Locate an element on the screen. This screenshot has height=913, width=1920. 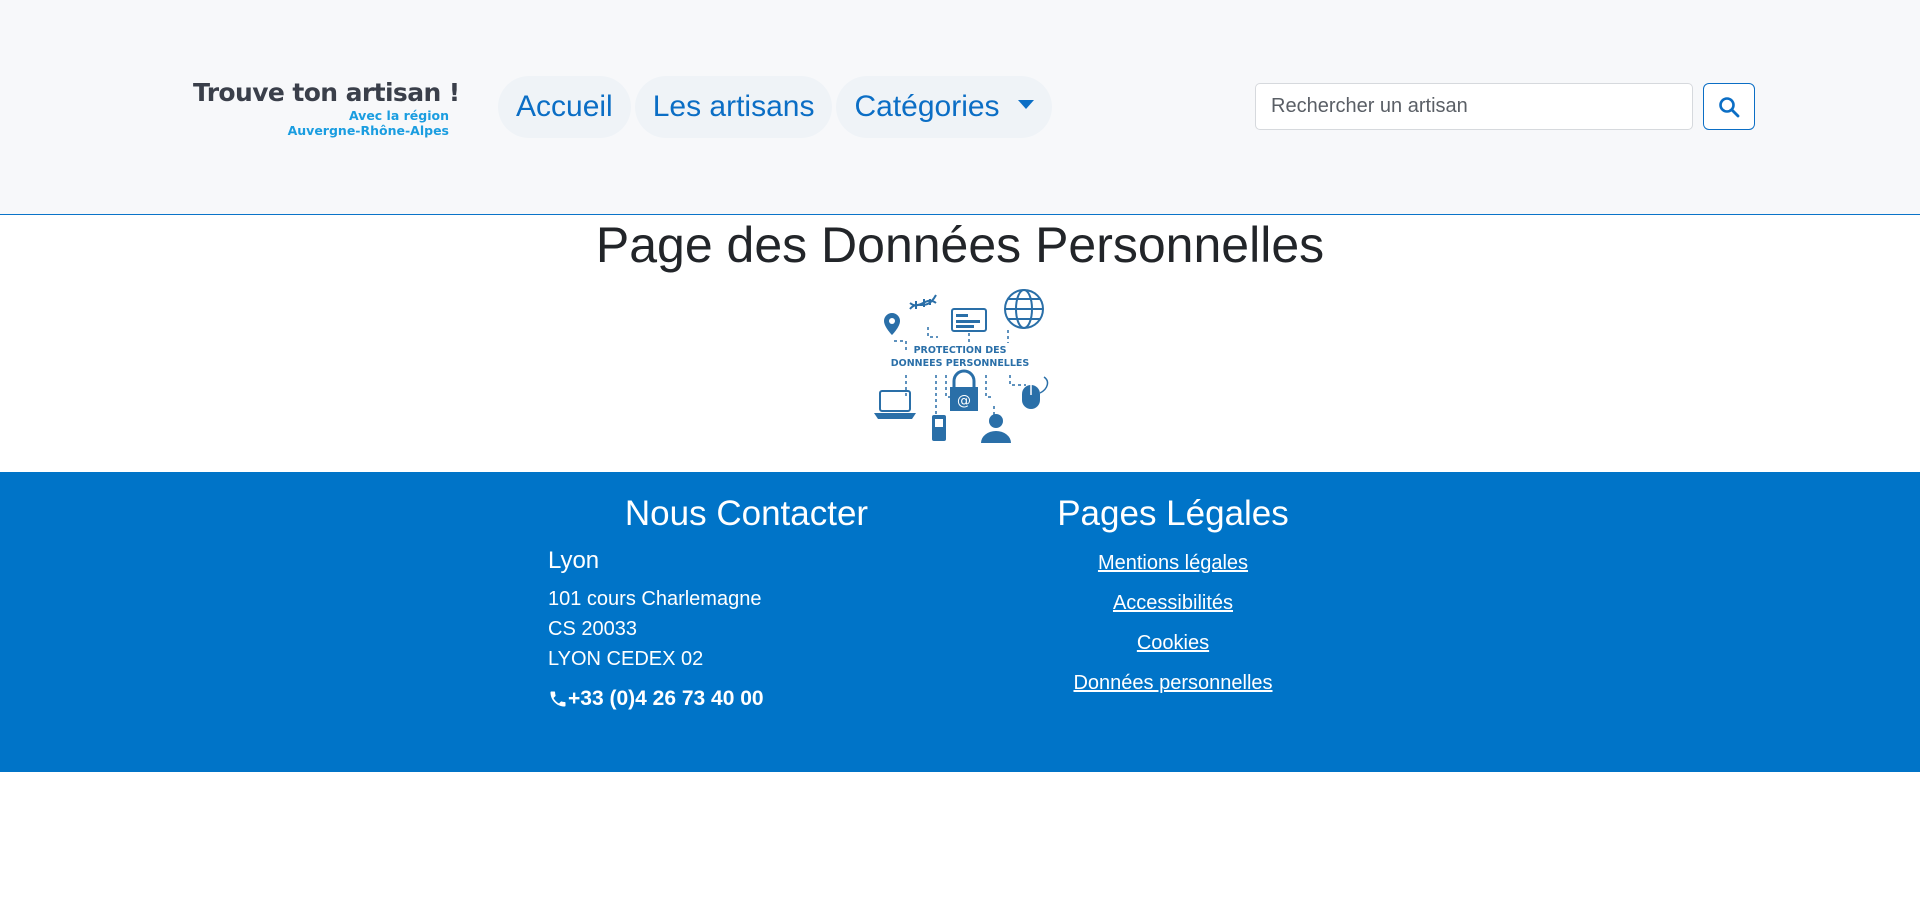
address-line: CS 20033 is located at coordinates (592, 629).